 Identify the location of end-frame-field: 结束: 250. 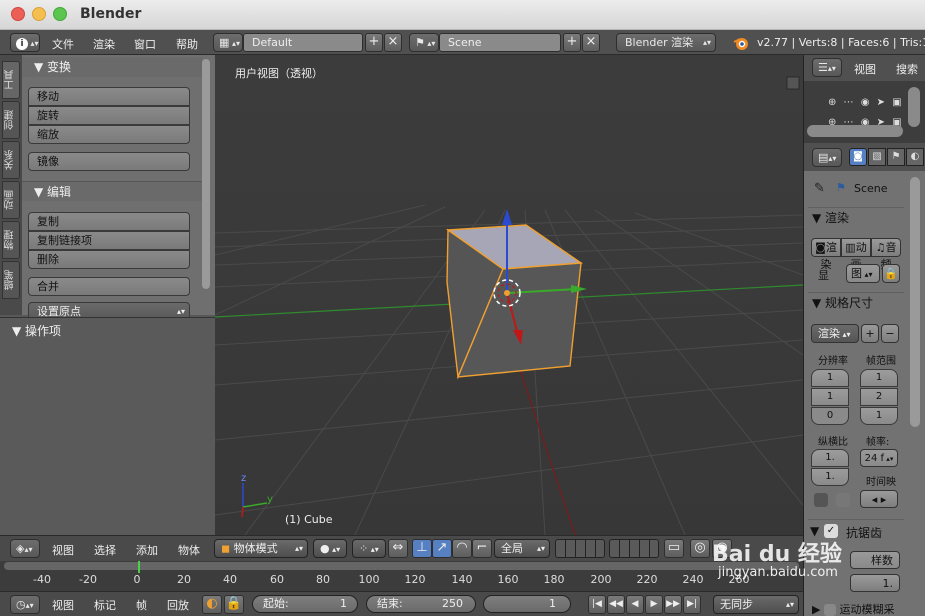
(421, 604).